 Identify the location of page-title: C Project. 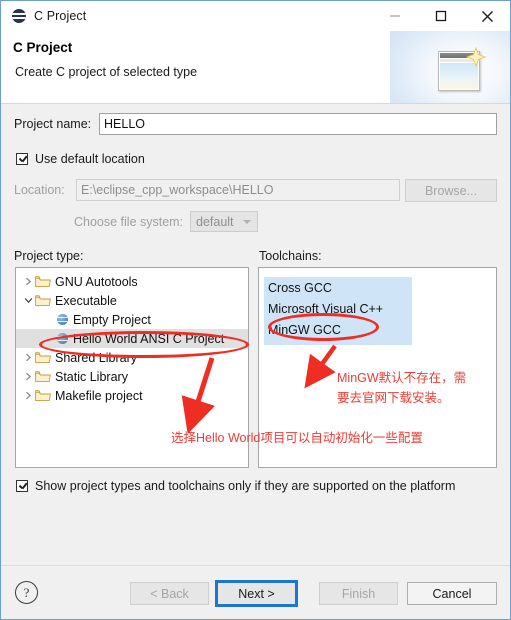
(43, 47).